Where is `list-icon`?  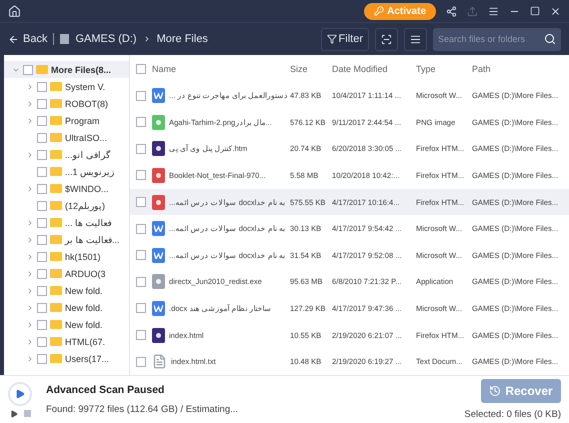 list-icon is located at coordinates (415, 39).